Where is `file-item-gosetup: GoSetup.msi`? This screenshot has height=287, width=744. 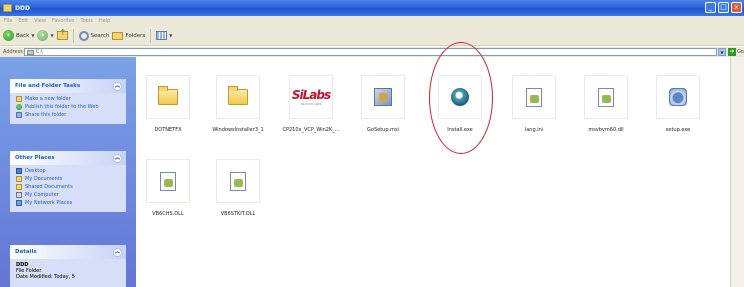
file-item-gosetup: GoSetup.msi is located at coordinates (383, 104).